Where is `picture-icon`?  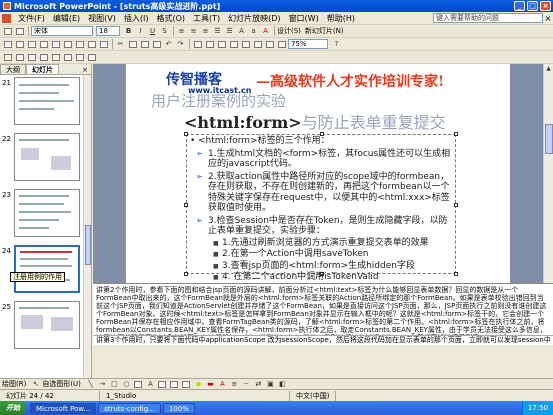 picture-icon is located at coordinates (186, 384).